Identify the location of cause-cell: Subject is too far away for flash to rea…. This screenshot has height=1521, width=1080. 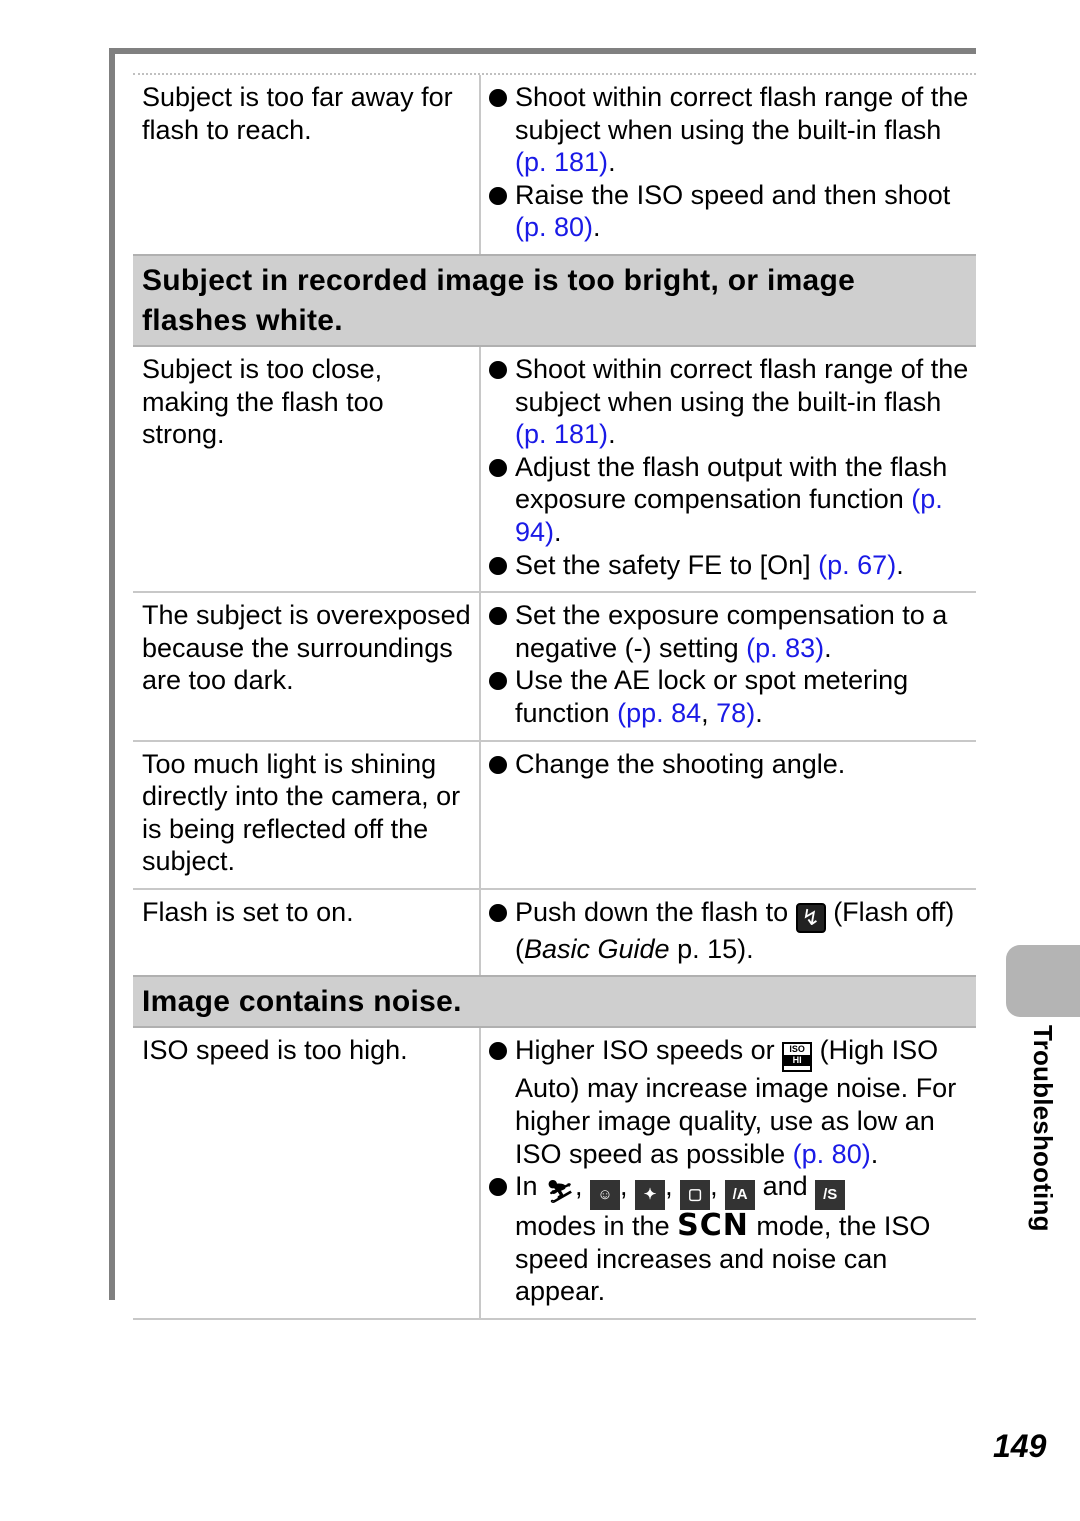
(307, 164).